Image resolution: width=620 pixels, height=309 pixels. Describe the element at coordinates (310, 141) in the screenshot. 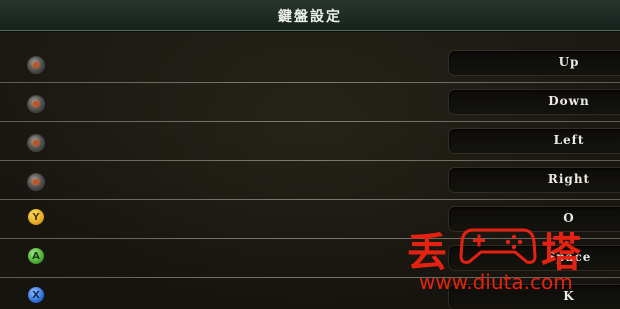

I see `binding-row-left: Left` at that location.